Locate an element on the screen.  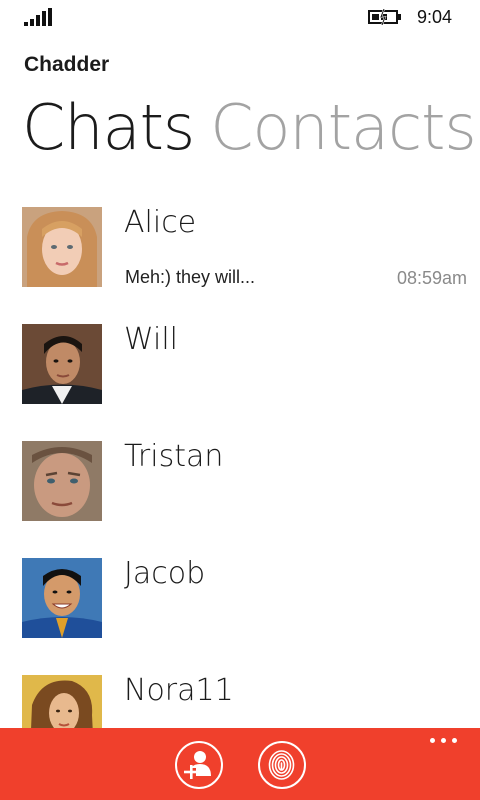
contact-name: Alice is located at coordinates (160, 222).